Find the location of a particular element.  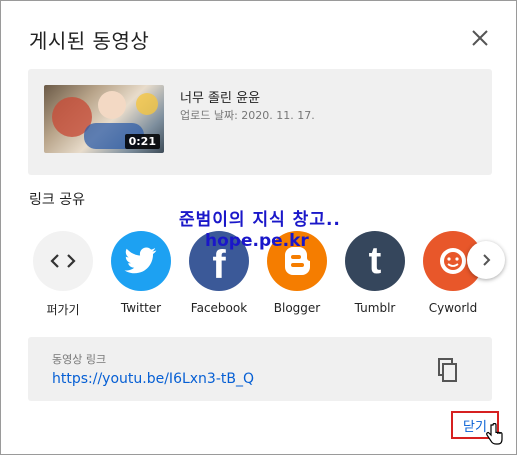

watermark-url: hope.pe.kr is located at coordinates (257, 241).